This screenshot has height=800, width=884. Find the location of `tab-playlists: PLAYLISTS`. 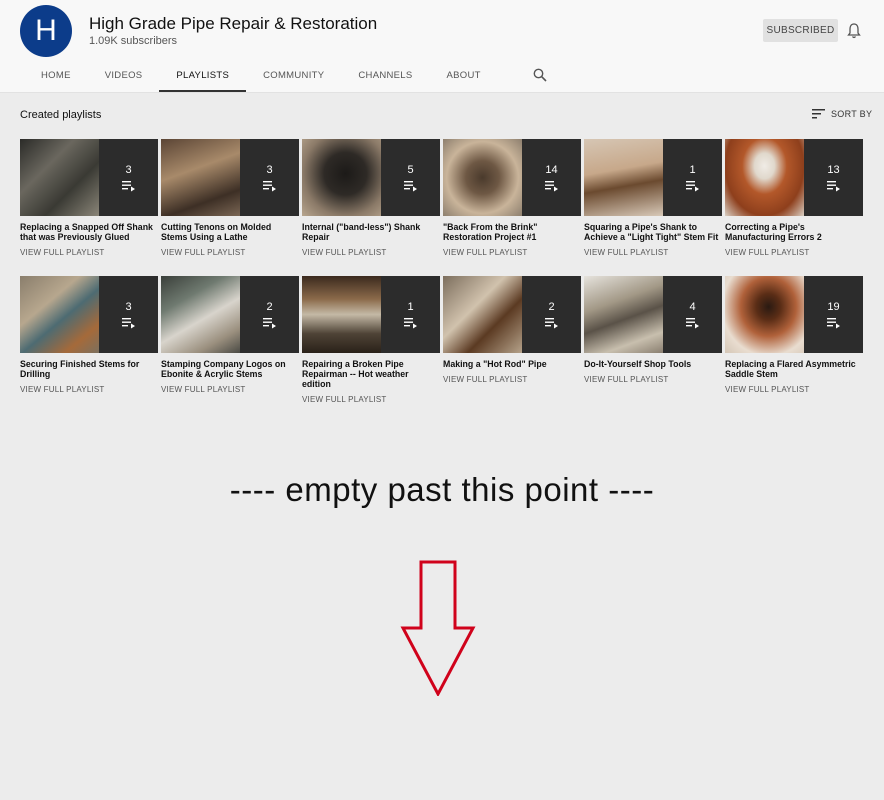

tab-playlists: PLAYLISTS is located at coordinates (203, 76).